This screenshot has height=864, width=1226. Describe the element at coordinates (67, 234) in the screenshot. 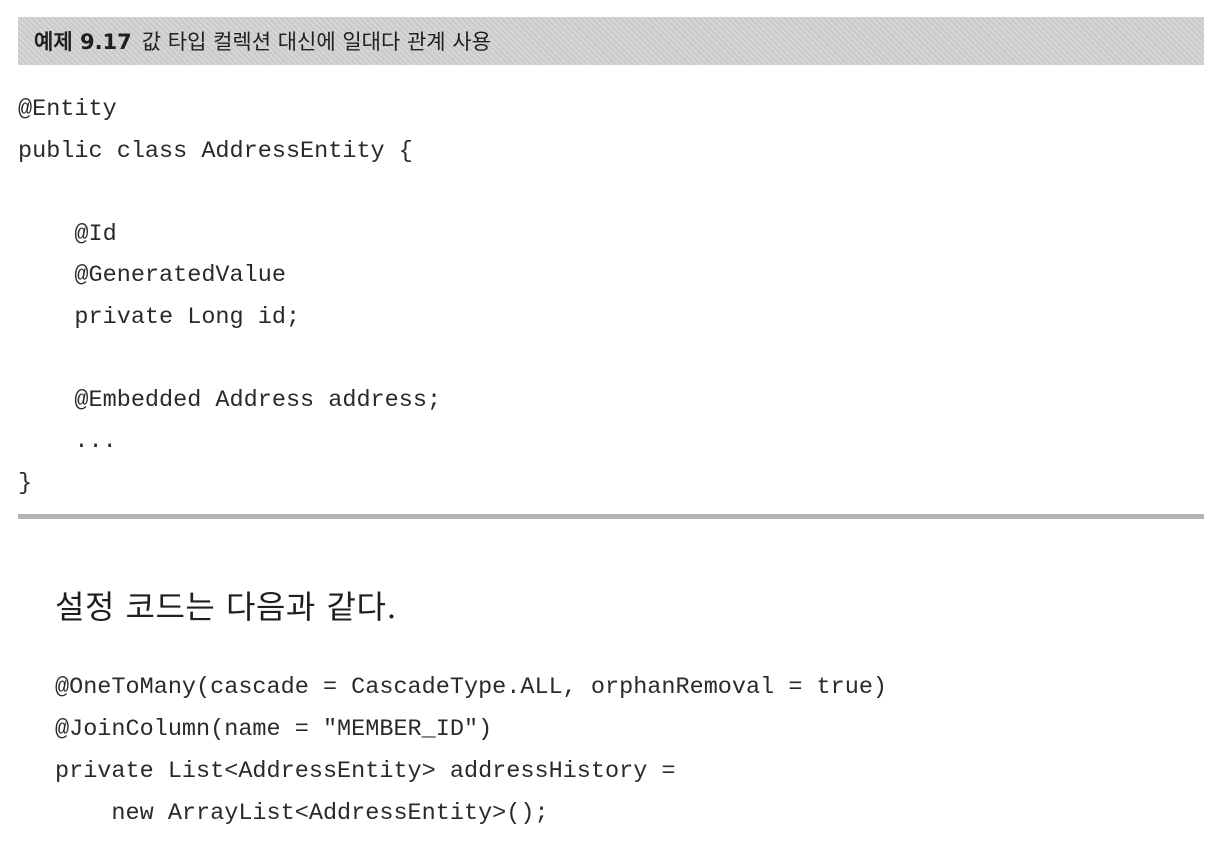

I see `code-line: @Id` at that location.